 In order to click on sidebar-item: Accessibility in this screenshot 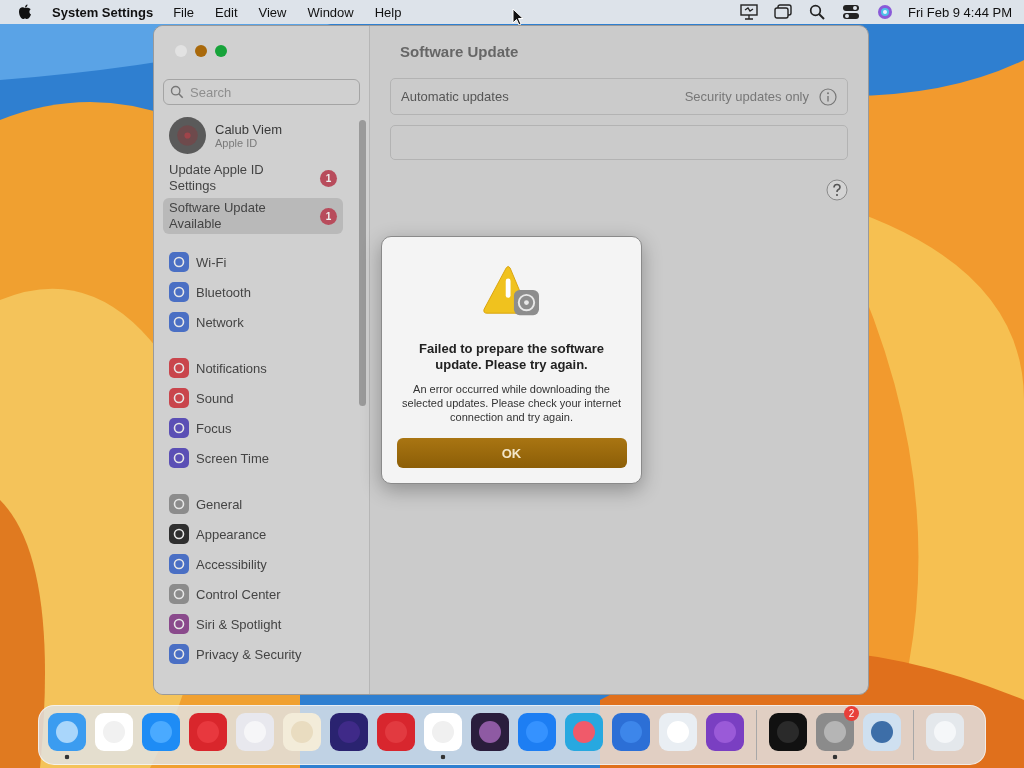, I will do `click(261, 564)`.